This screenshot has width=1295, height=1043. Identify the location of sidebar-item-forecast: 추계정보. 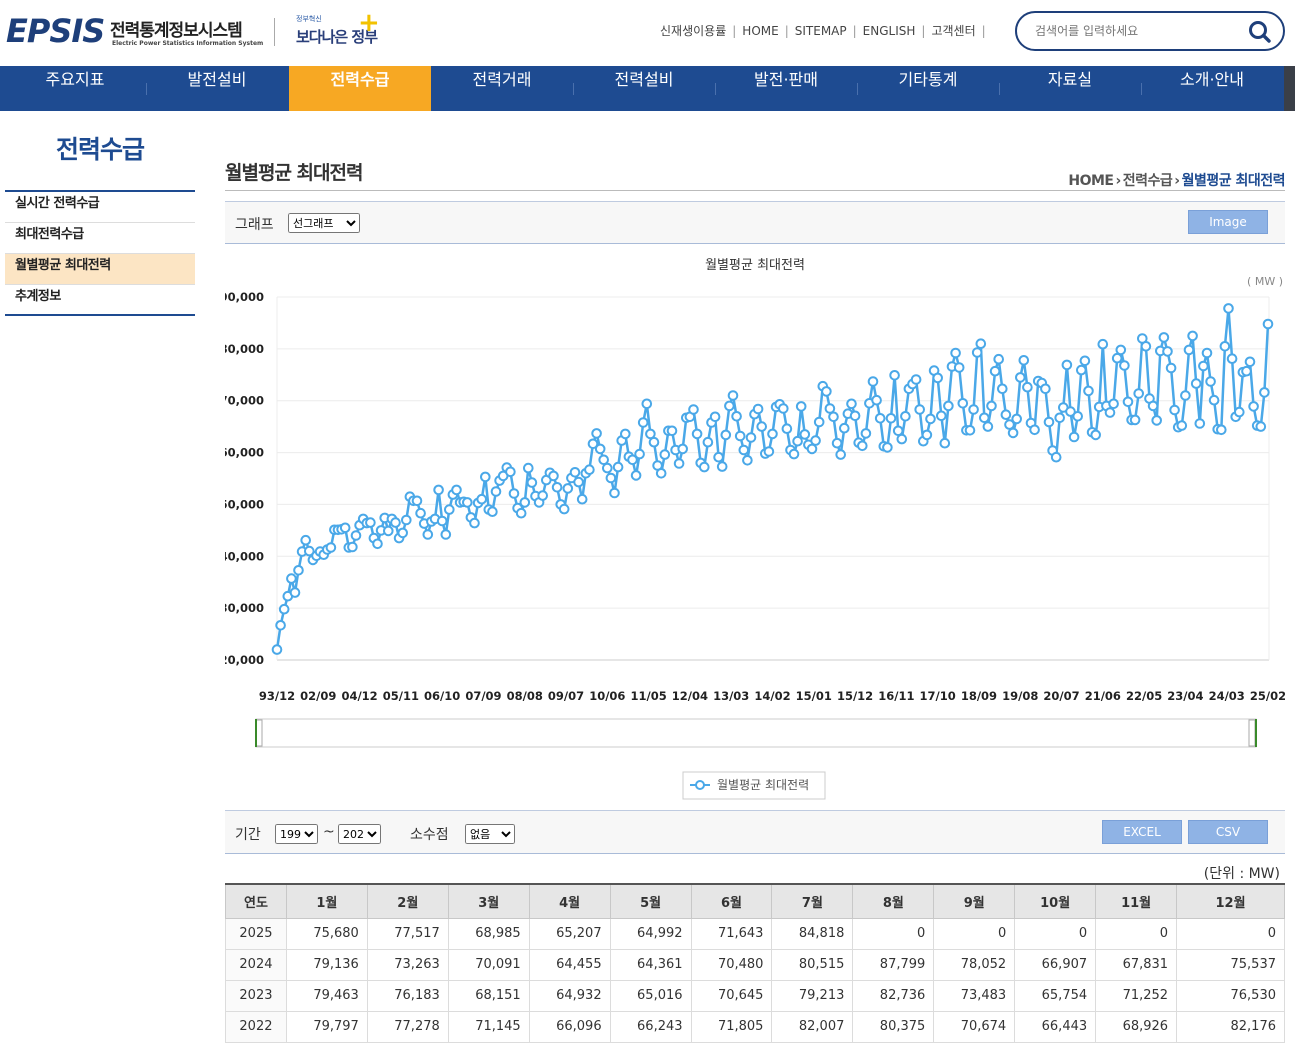
(100, 300).